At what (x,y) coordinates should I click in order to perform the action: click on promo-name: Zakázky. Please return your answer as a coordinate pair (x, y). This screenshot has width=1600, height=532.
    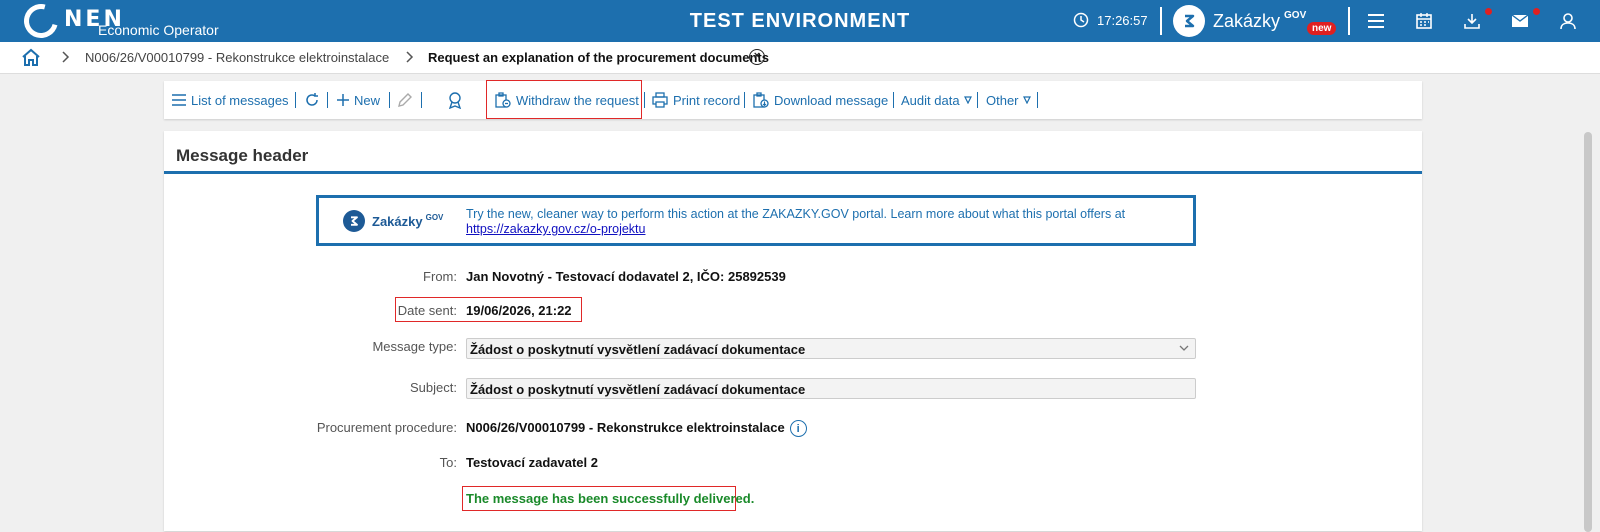
    Looking at the image, I should click on (397, 221).